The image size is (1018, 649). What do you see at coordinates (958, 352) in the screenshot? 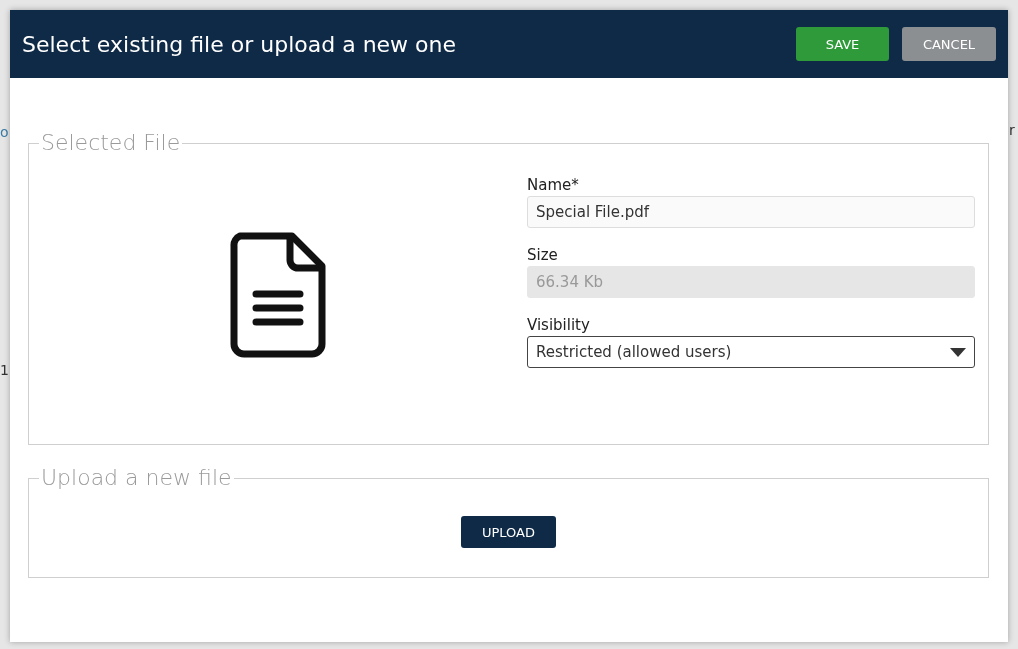
I see `caret-icon` at bounding box center [958, 352].